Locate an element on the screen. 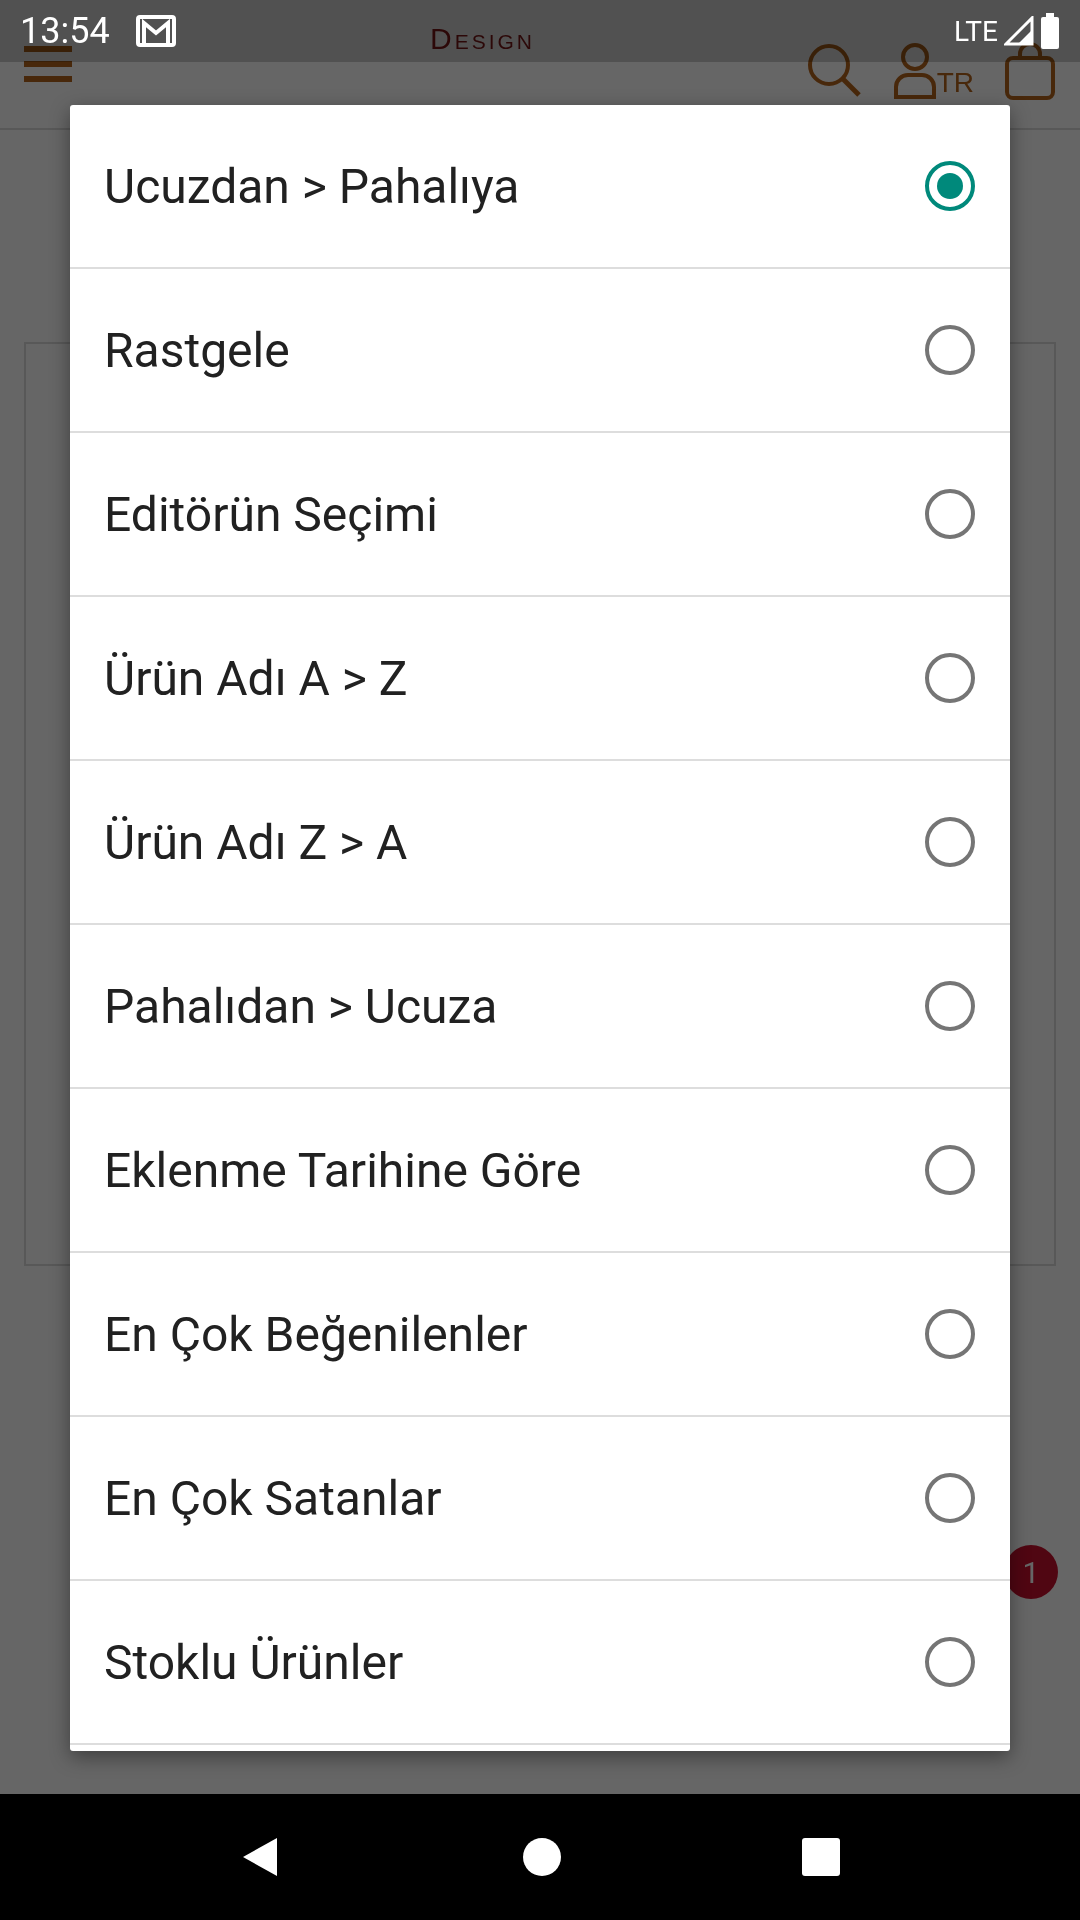 This screenshot has height=1920, width=1080. sort-option: Ürün Adı Z > A is located at coordinates (540, 843).